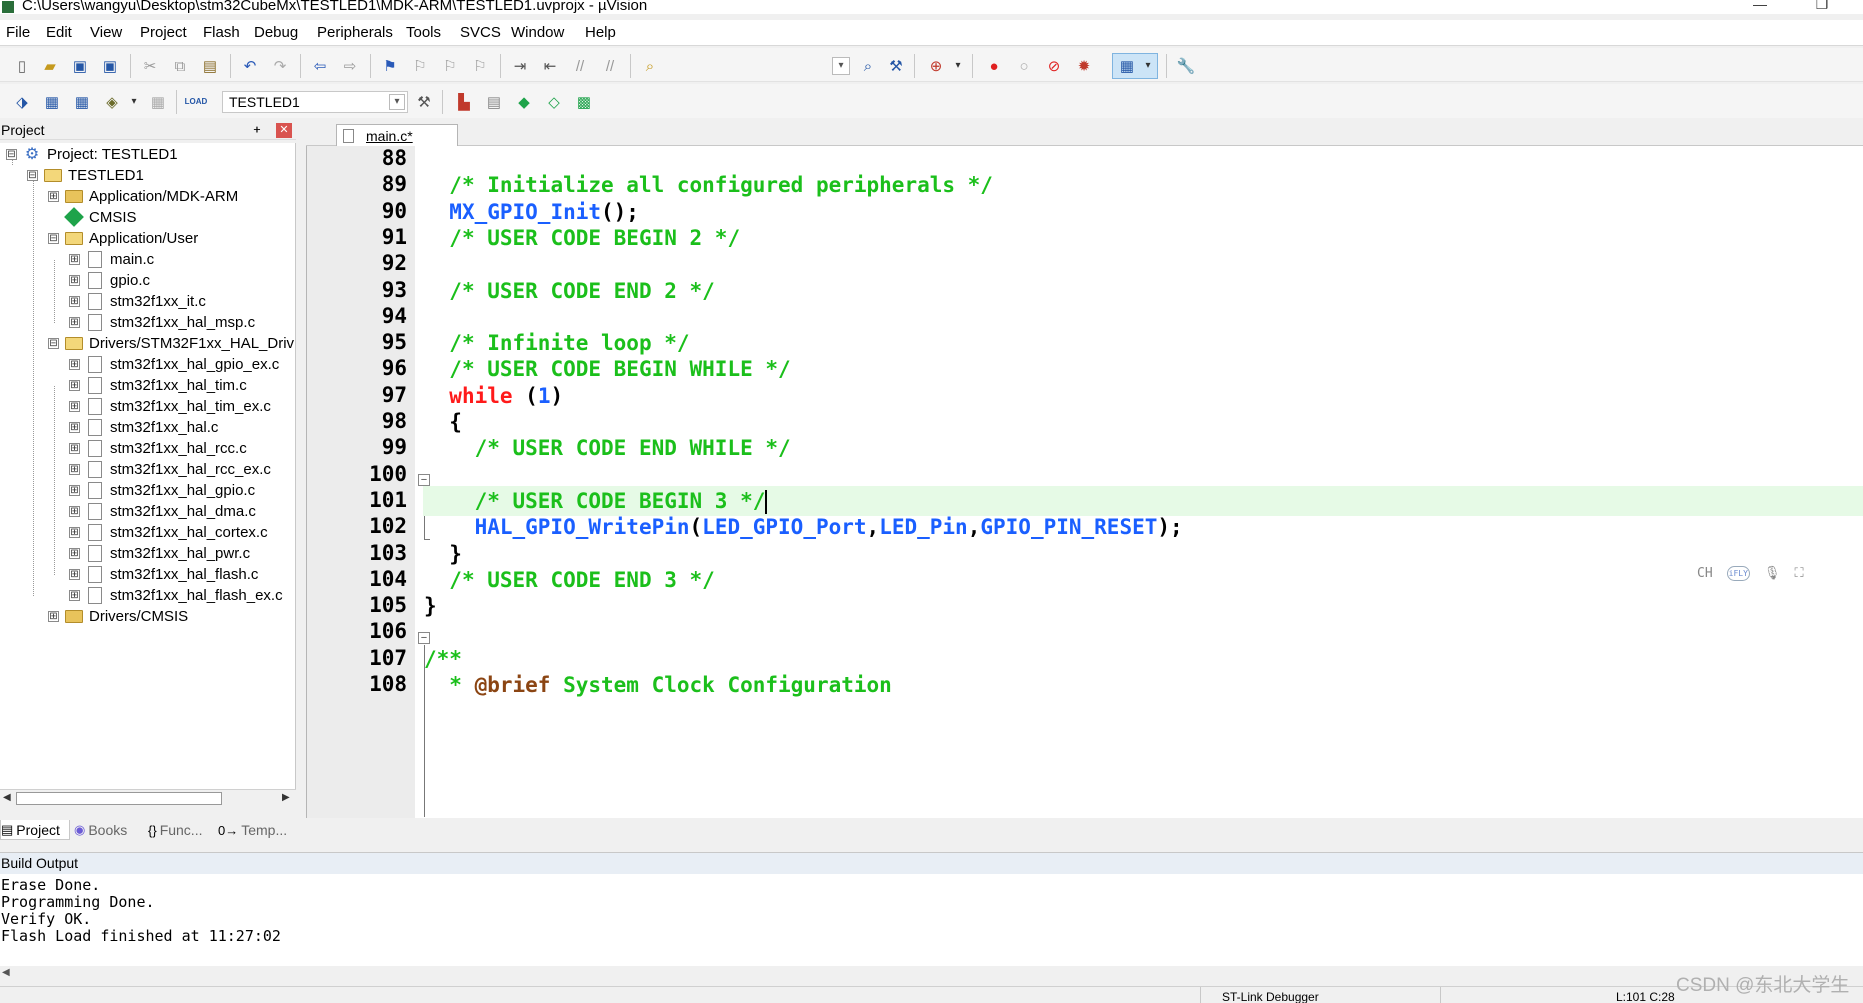  What do you see at coordinates (531, 212) in the screenshot?
I see `code-line: MX_GPIO_Init();` at bounding box center [531, 212].